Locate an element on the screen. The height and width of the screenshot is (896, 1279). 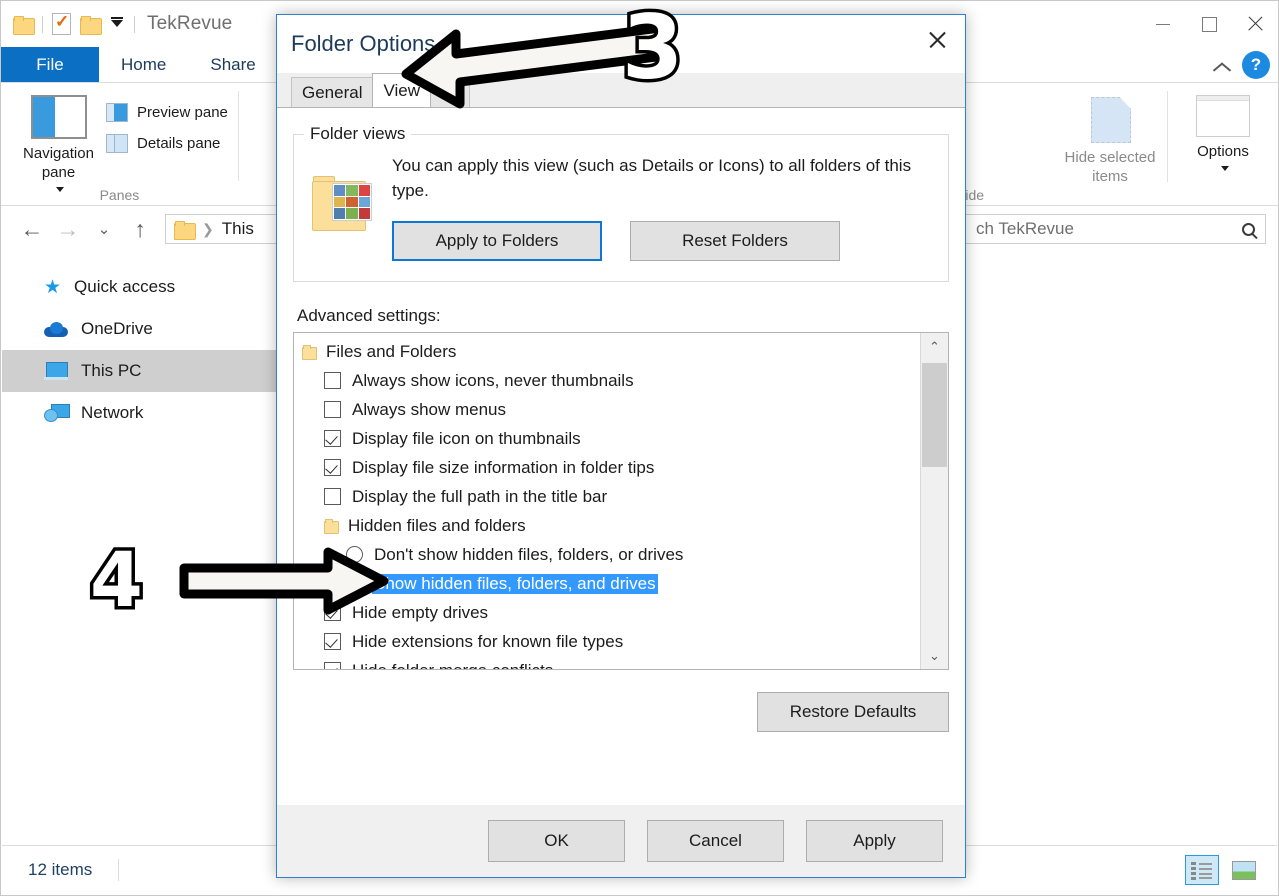
recent-locations-icon: ⌄ is located at coordinates (104, 229).